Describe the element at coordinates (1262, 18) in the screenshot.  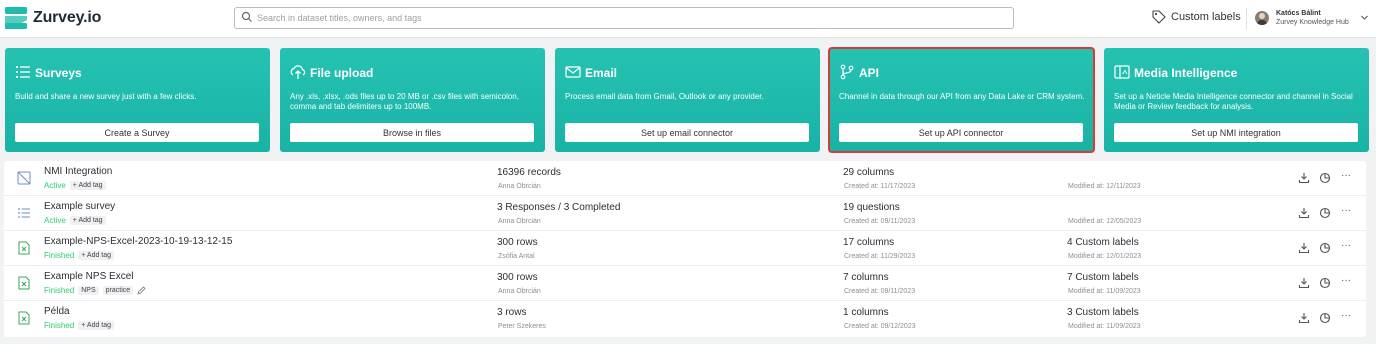
I see `avatar` at that location.